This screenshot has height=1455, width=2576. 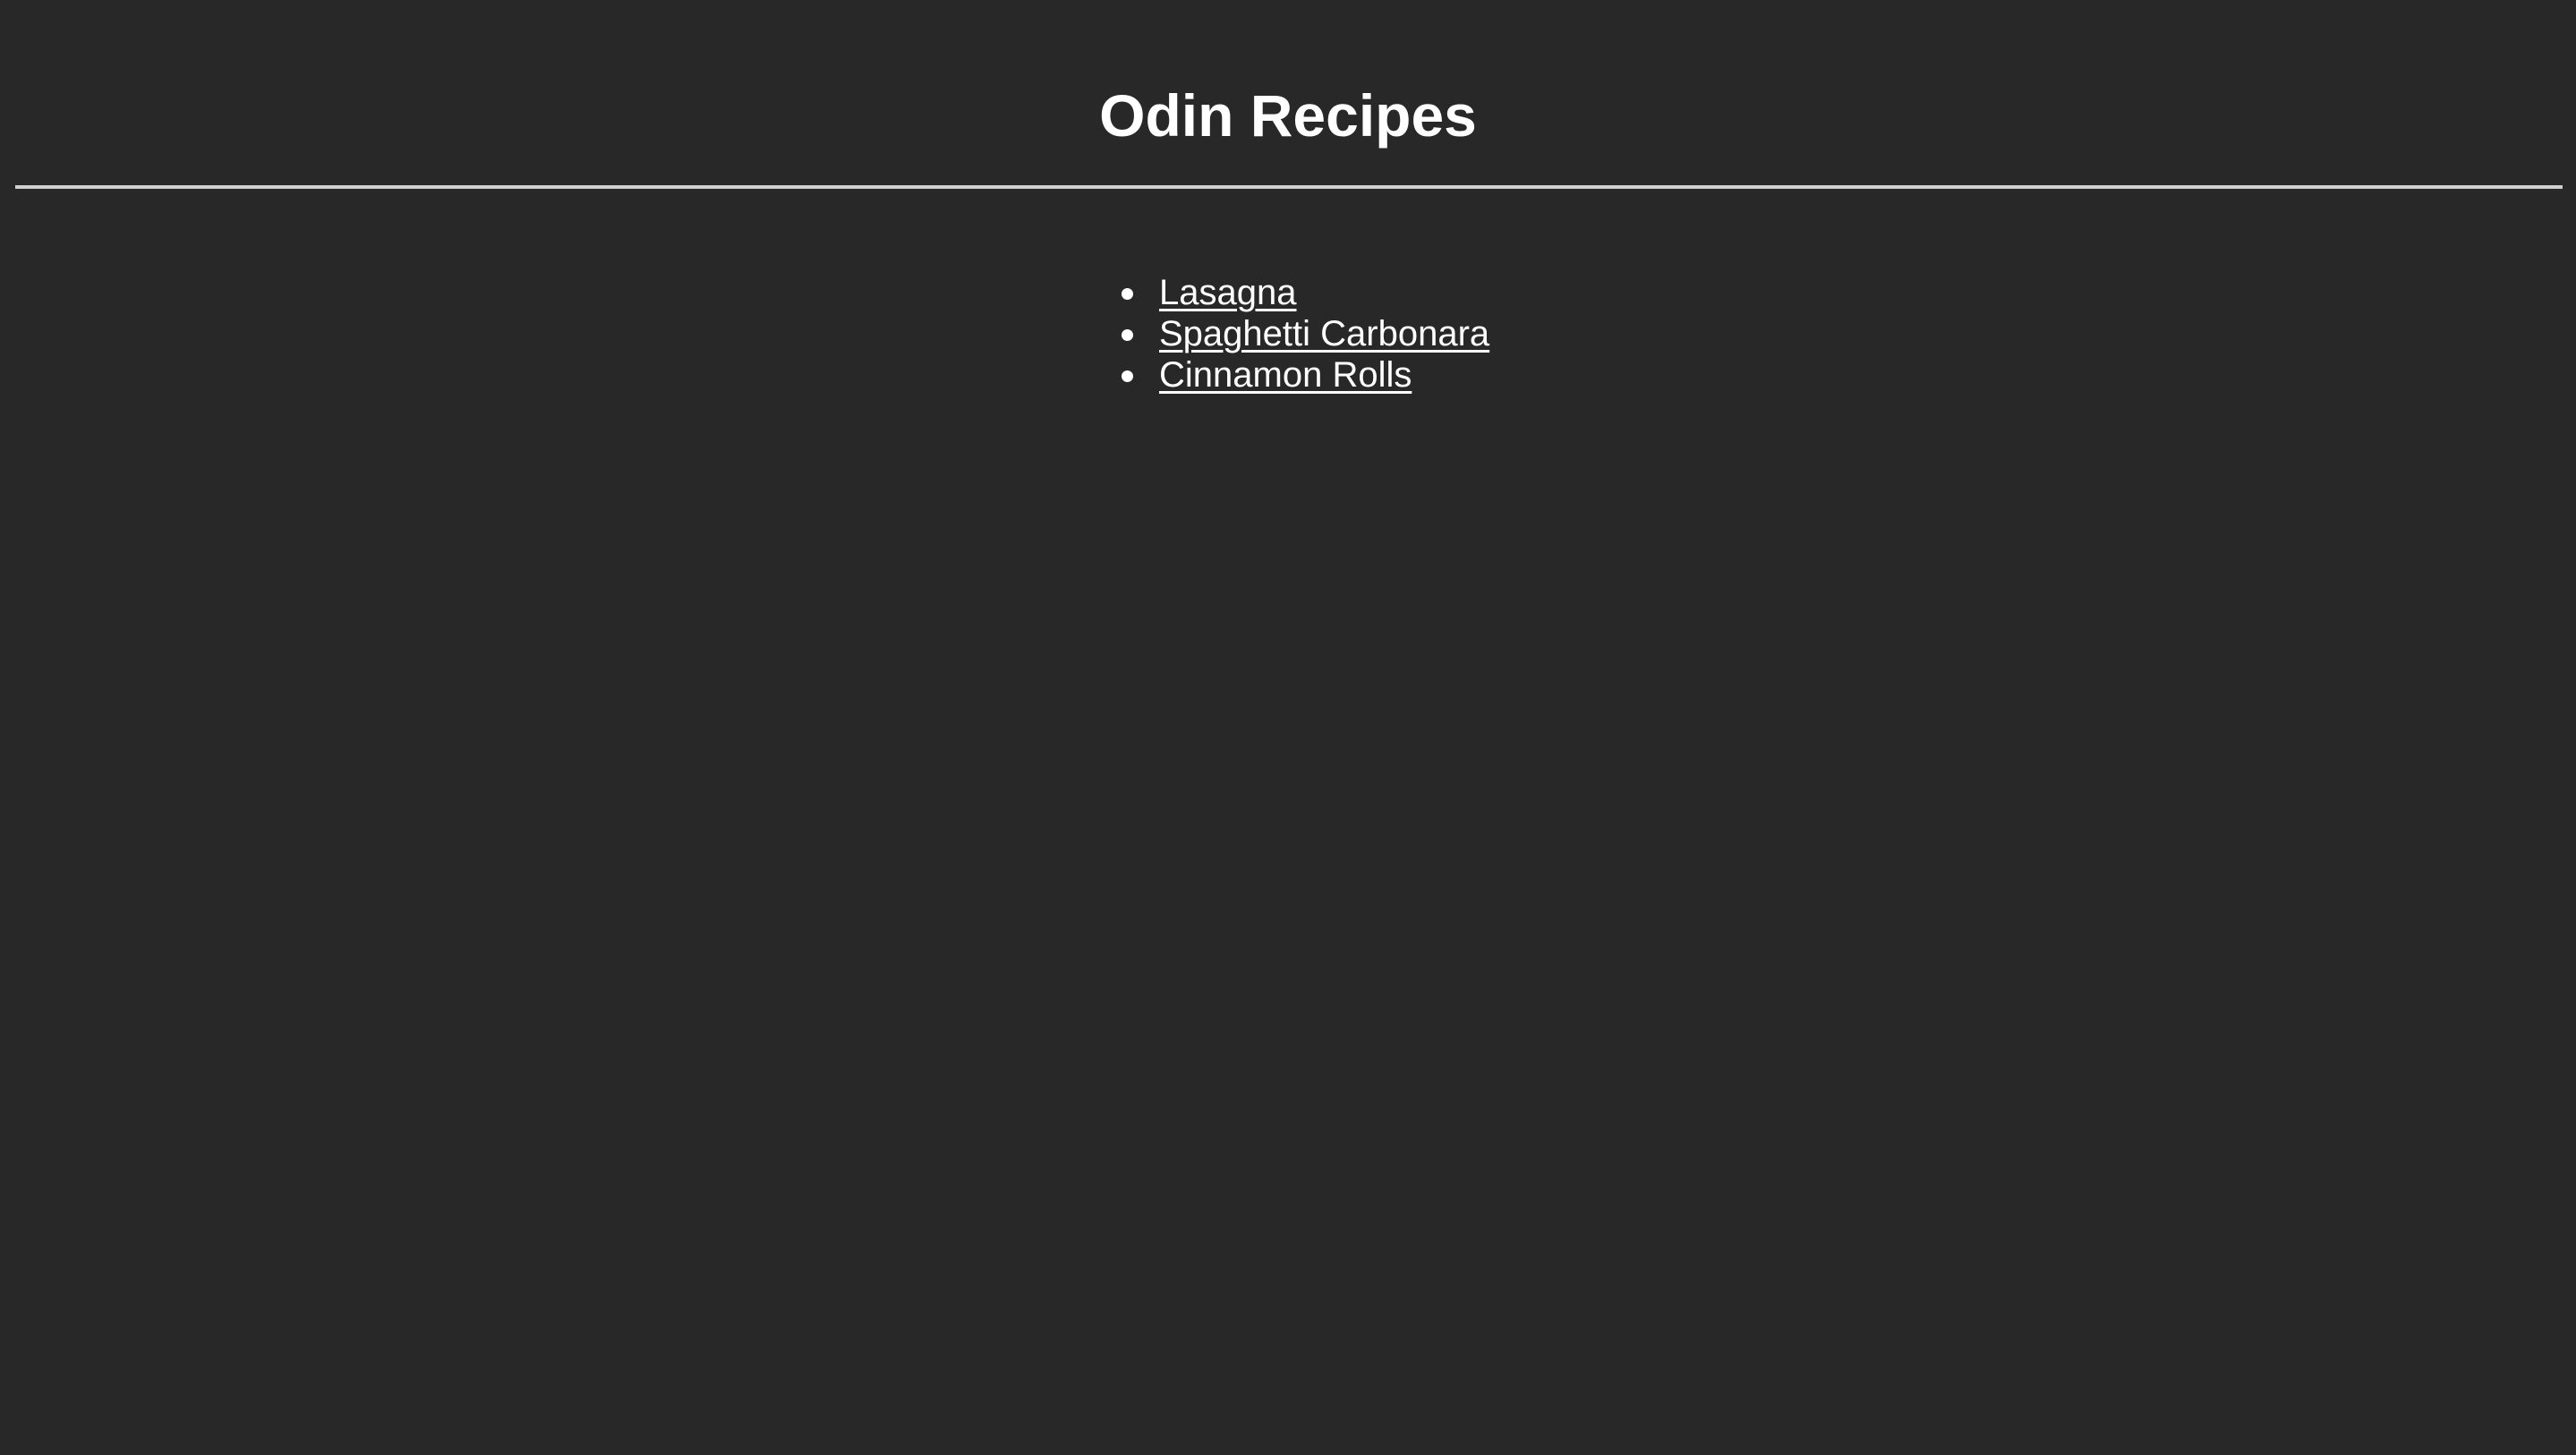 I want to click on recipe-link-spaghetti-carbonara: Spaghetti Carbonara, so click(x=1324, y=333).